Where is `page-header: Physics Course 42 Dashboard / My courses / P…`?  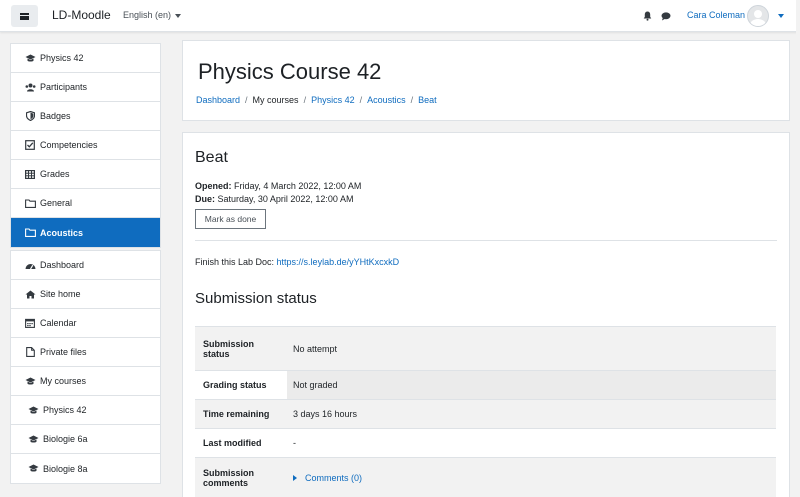
page-header: Physics Course 42 Dashboard / My courses / P… is located at coordinates (486, 80).